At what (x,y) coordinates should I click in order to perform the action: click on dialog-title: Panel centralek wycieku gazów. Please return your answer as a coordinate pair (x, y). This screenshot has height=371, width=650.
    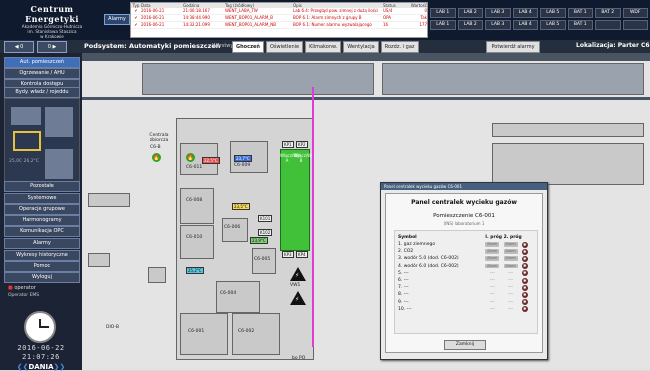
    Looking at the image, I should click on (464, 202).